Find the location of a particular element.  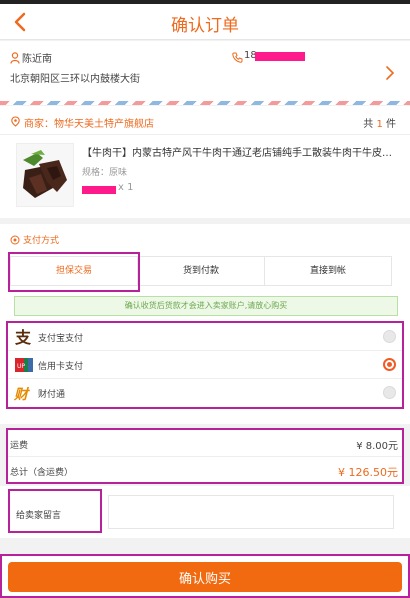

recipient-address: 北京朝阳区三环以内鼓楼大街 is located at coordinates (75, 79).